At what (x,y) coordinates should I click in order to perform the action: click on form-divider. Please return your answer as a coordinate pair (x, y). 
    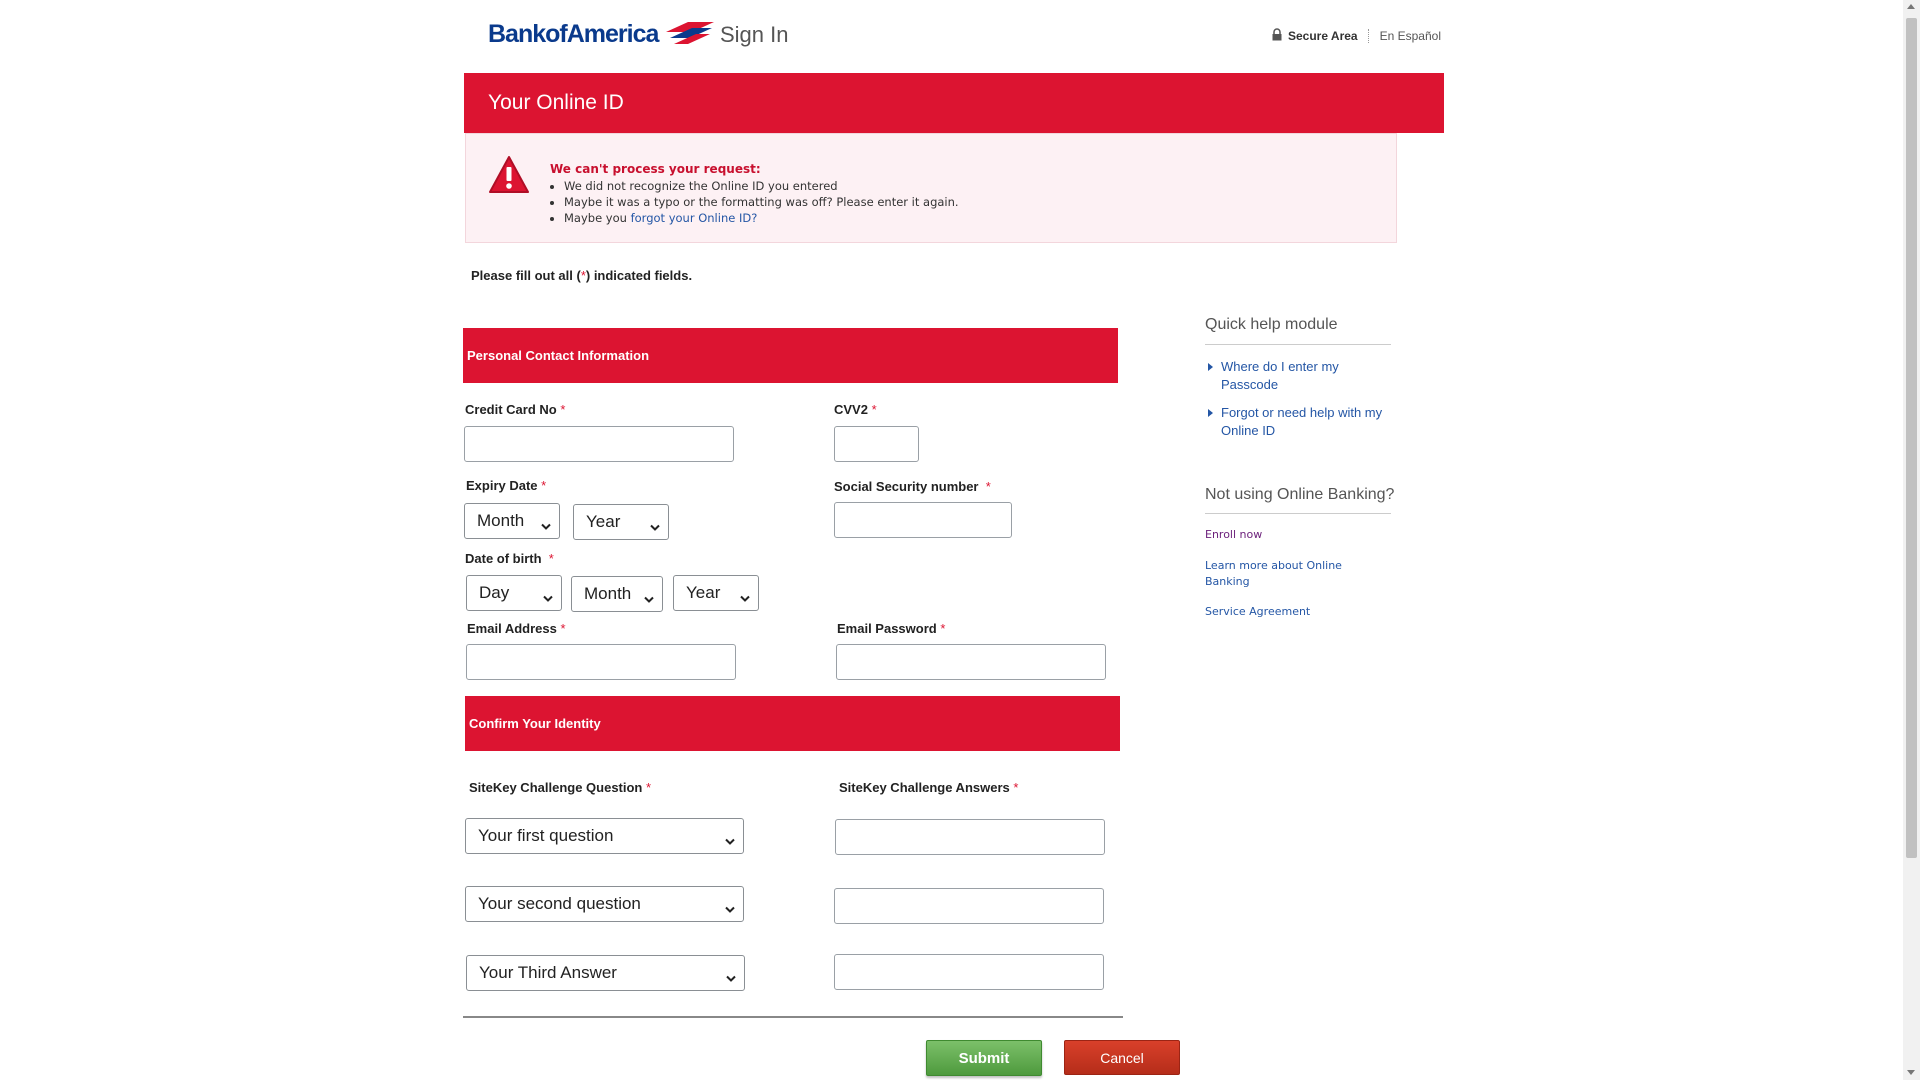
    Looking at the image, I should click on (793, 1017).